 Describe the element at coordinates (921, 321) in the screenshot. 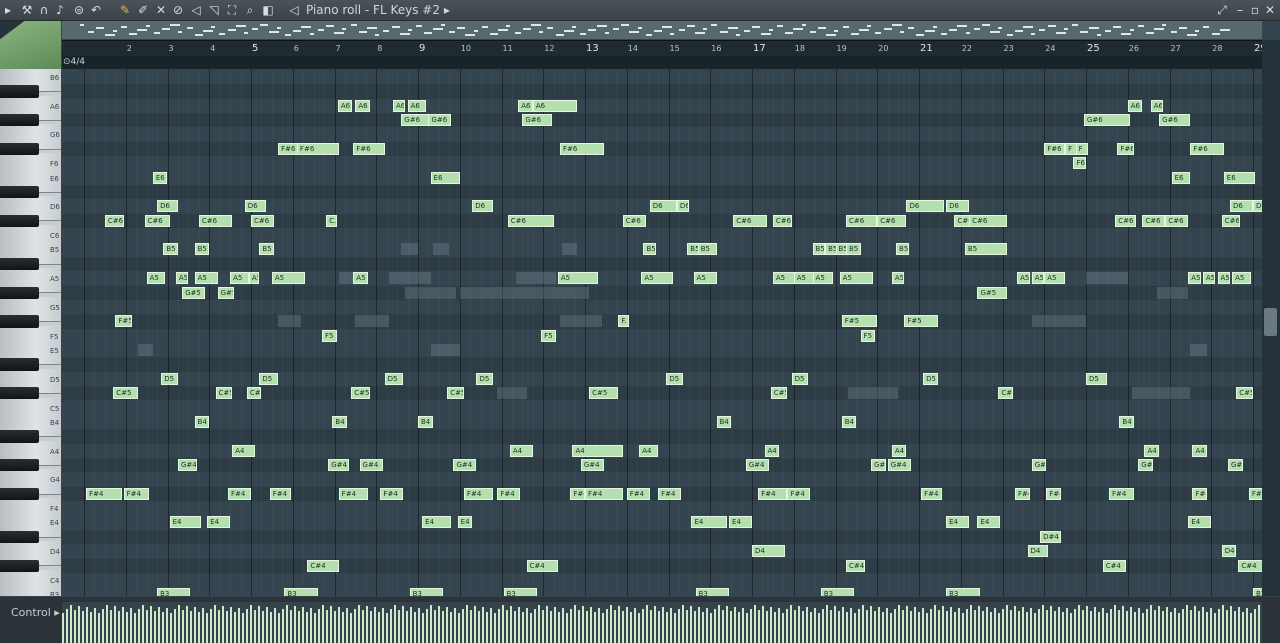

I see `note: F#5` at that location.